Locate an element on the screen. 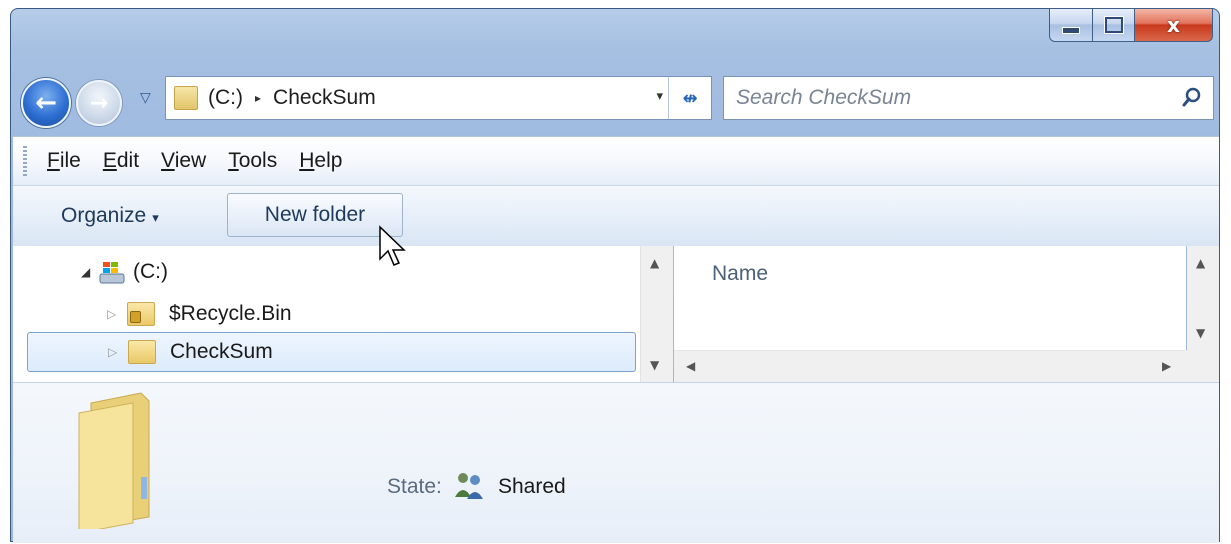 The image size is (1231, 544). chevron-down-icon: ▽ is located at coordinates (145, 98).